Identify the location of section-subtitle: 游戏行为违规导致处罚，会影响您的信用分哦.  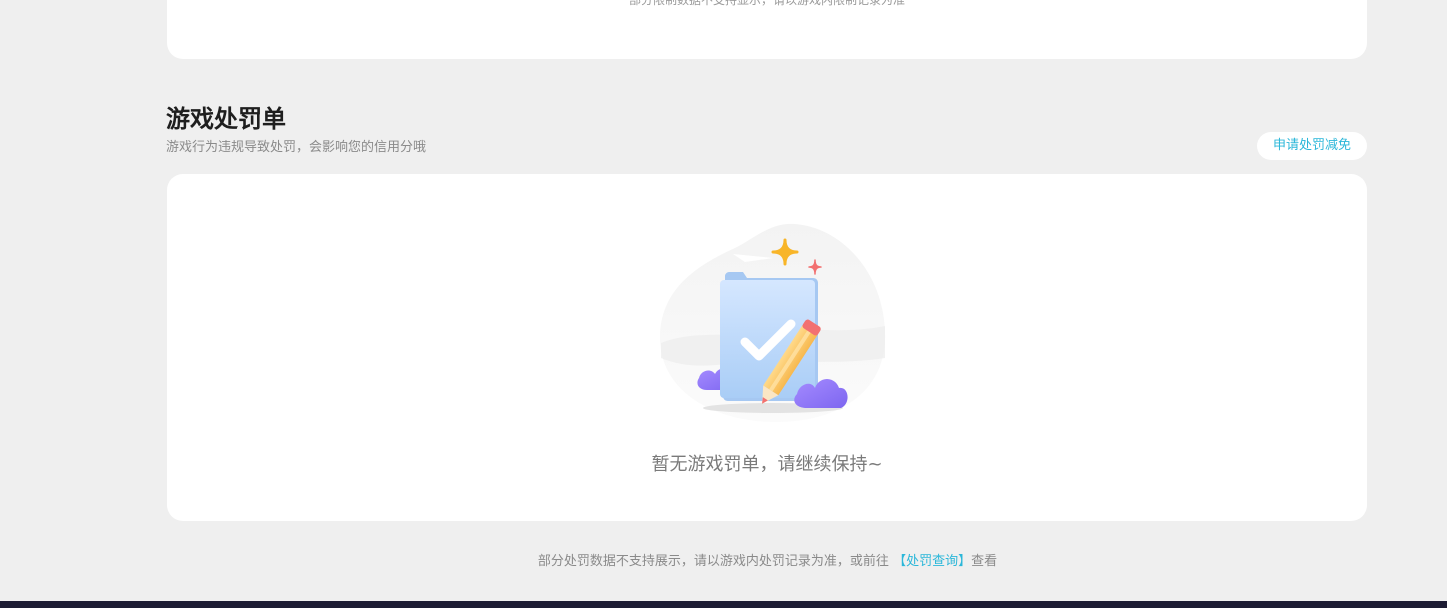
(296, 147).